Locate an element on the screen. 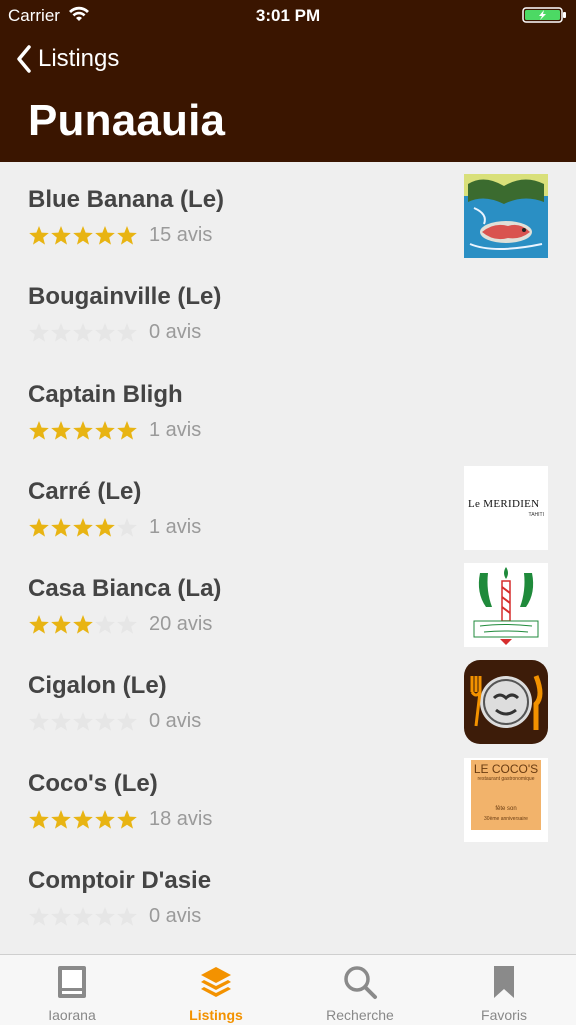  list-item: Blue Banana (Le) 15 avis is located at coordinates (288, 210).